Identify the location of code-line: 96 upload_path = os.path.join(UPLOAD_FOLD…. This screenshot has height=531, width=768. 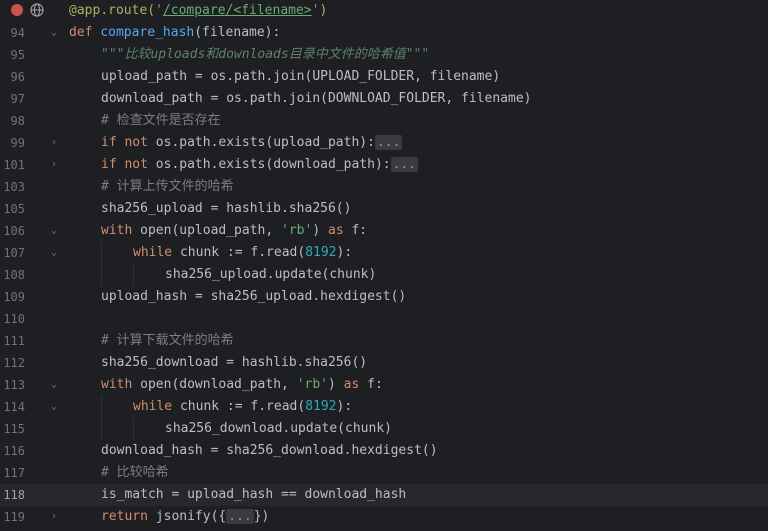
(384, 77).